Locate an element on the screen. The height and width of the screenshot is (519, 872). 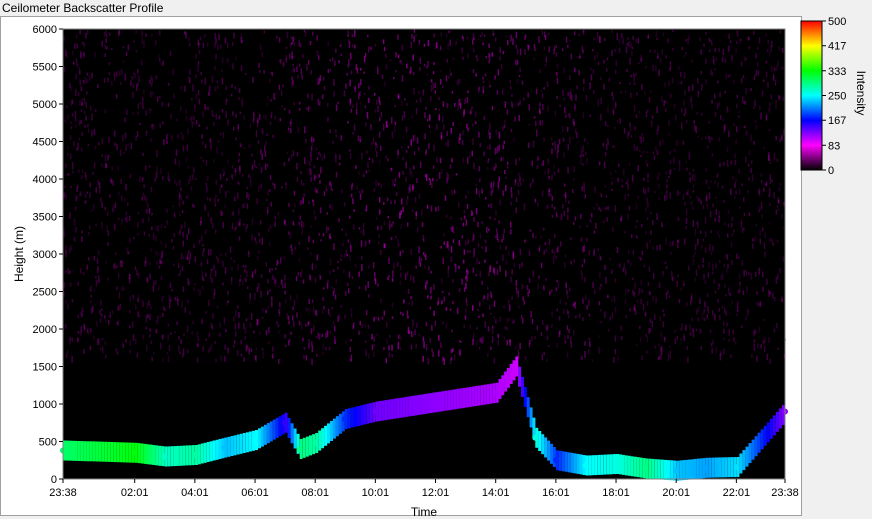
y-tick-label: 3000 is located at coordinates (45, 255).